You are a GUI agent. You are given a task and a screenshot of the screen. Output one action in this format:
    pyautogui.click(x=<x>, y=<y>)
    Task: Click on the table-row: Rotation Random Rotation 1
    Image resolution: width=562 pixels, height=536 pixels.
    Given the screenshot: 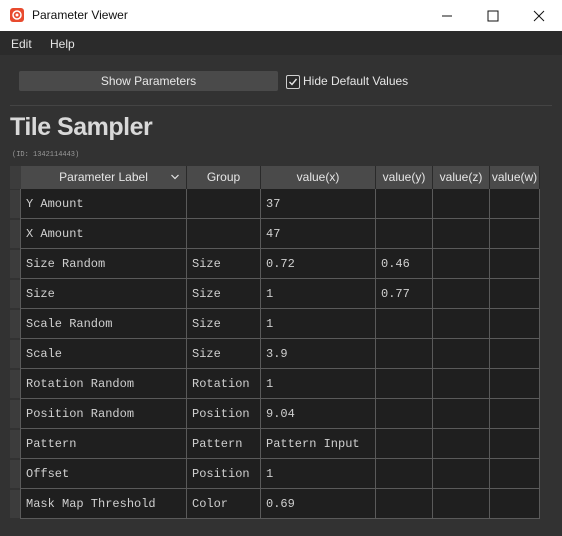 What is the action you would take?
    pyautogui.click(x=275, y=384)
    